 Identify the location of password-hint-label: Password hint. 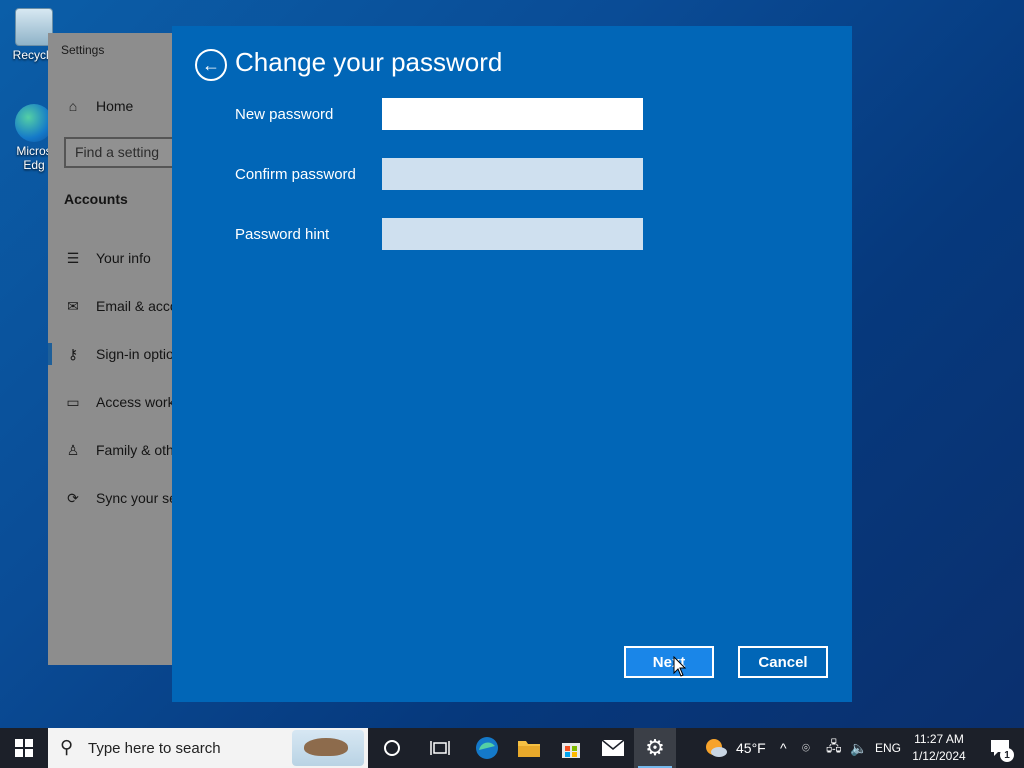
(282, 234).